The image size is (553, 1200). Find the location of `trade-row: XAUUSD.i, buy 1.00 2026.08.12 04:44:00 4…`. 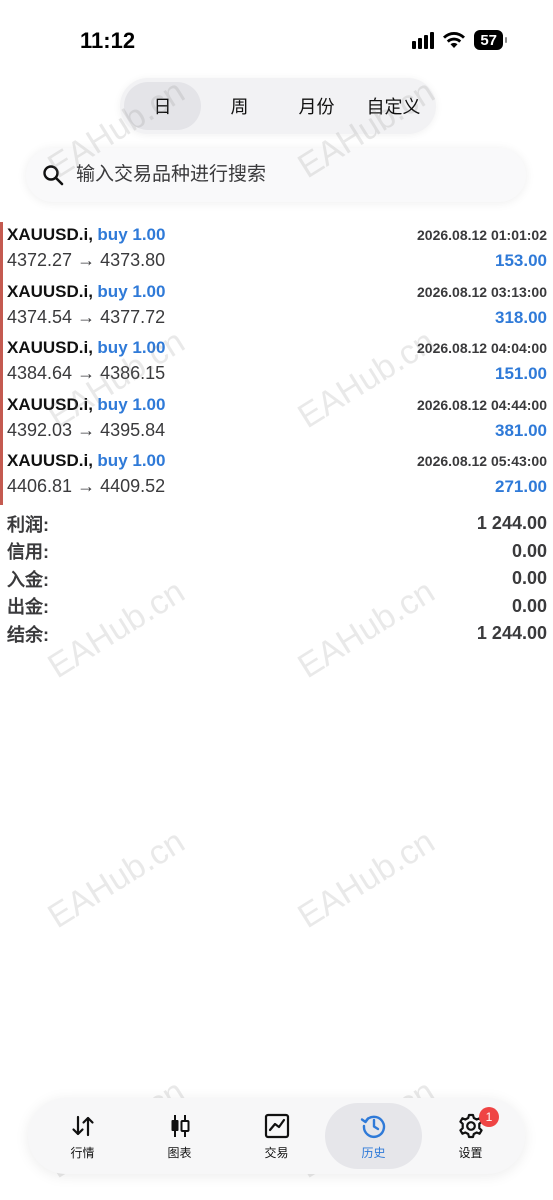

trade-row: XAUUSD.i, buy 1.00 2026.08.12 04:44:00 4… is located at coordinates (276, 420).